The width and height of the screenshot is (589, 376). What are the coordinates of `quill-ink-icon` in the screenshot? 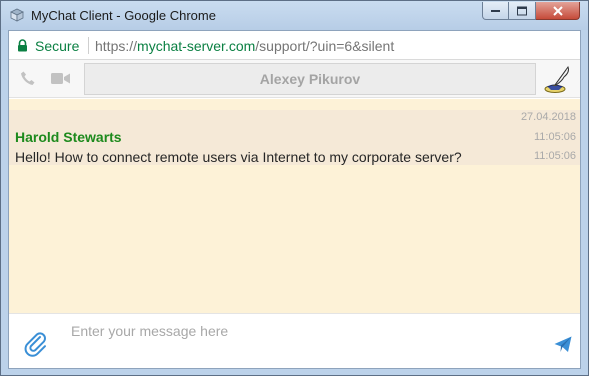 It's located at (557, 81).